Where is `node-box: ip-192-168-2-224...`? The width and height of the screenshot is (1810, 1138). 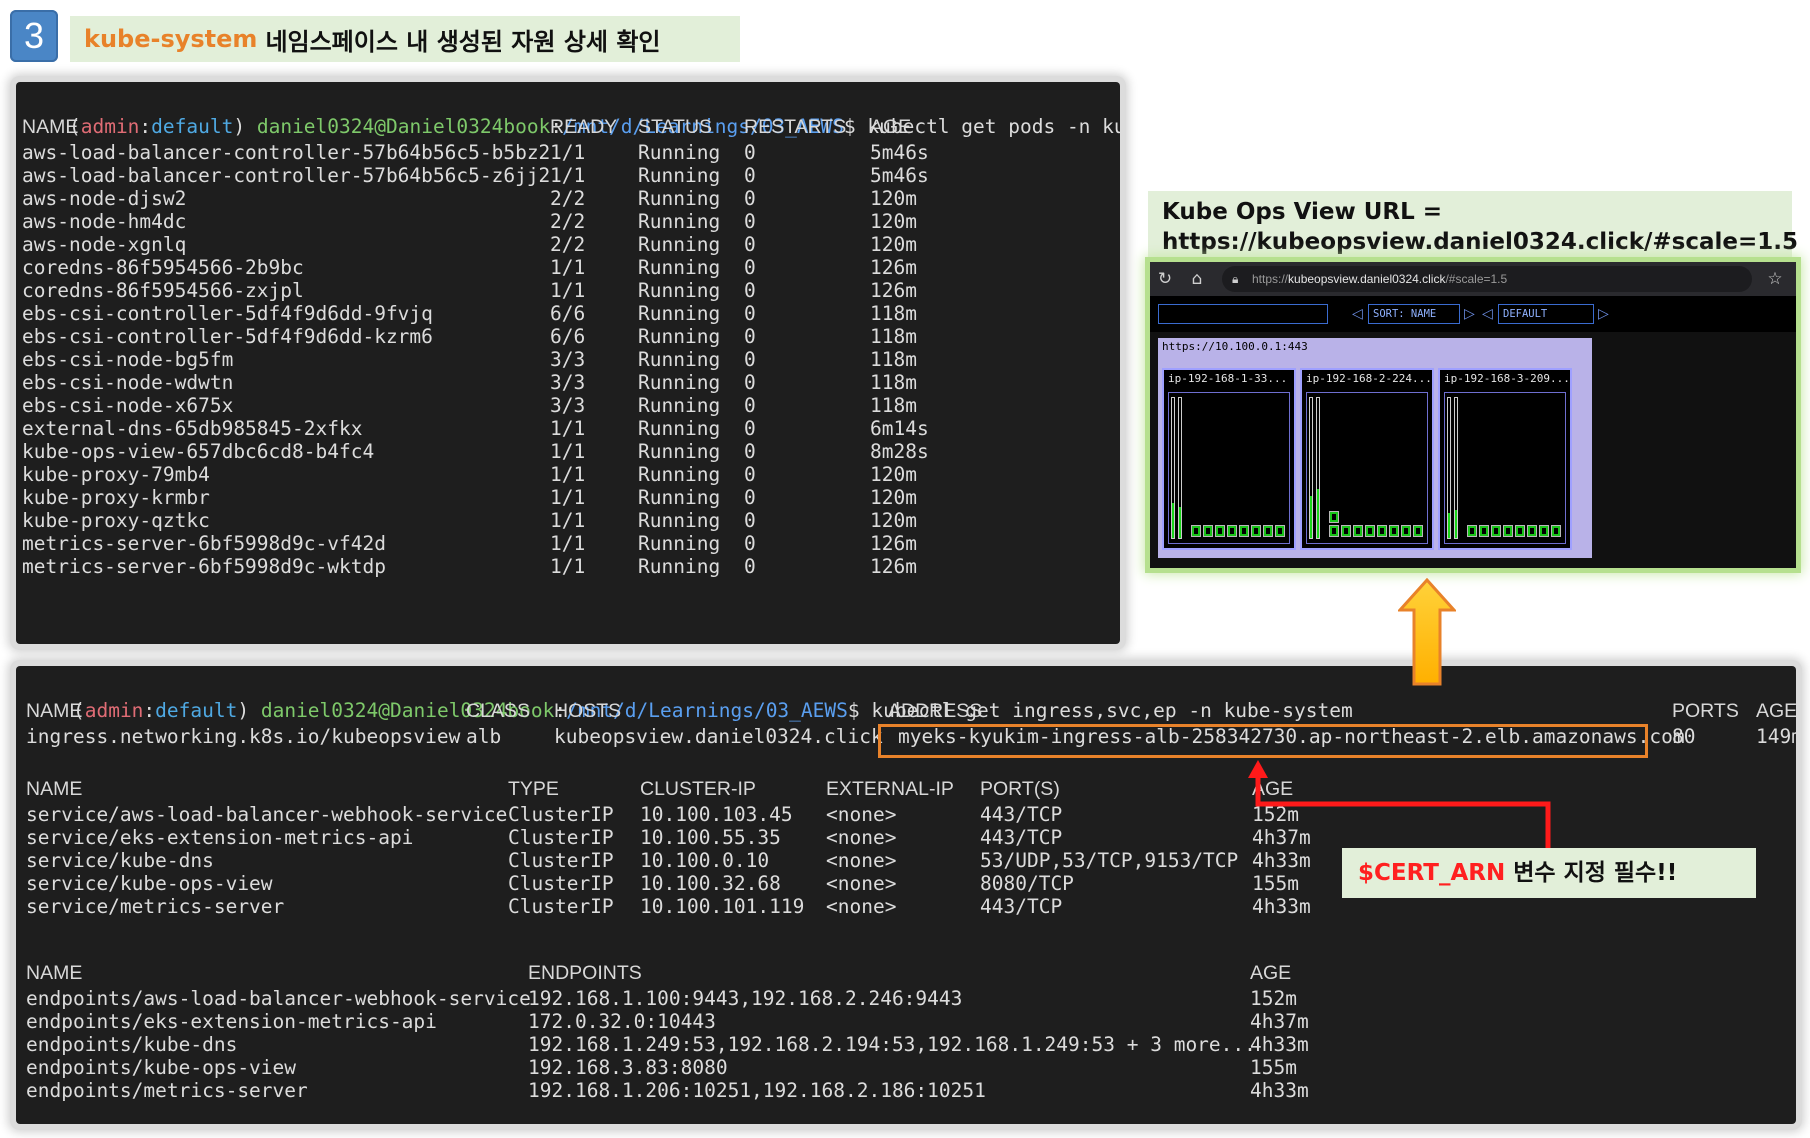 node-box: ip-192-168-2-224... is located at coordinates (1367, 459).